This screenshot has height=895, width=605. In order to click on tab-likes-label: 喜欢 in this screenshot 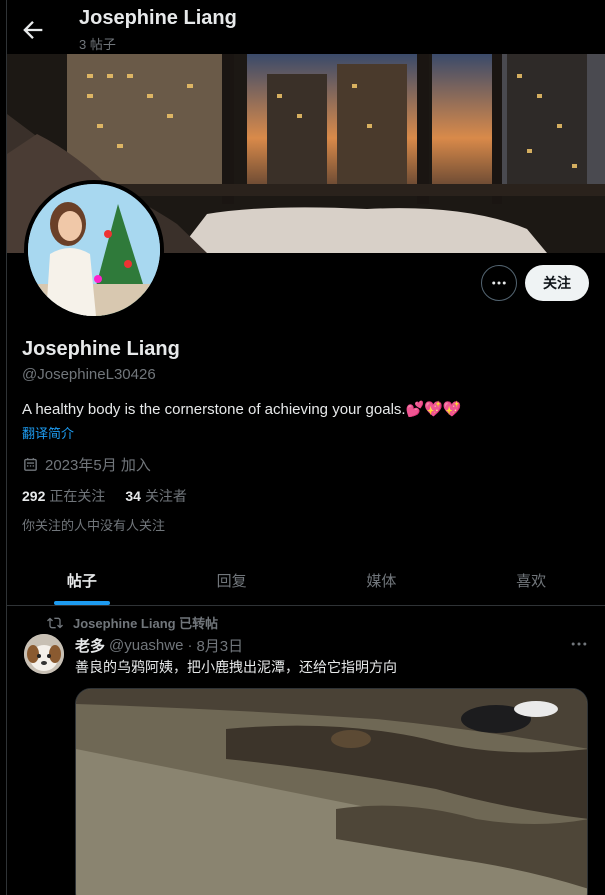, I will do `click(531, 581)`.